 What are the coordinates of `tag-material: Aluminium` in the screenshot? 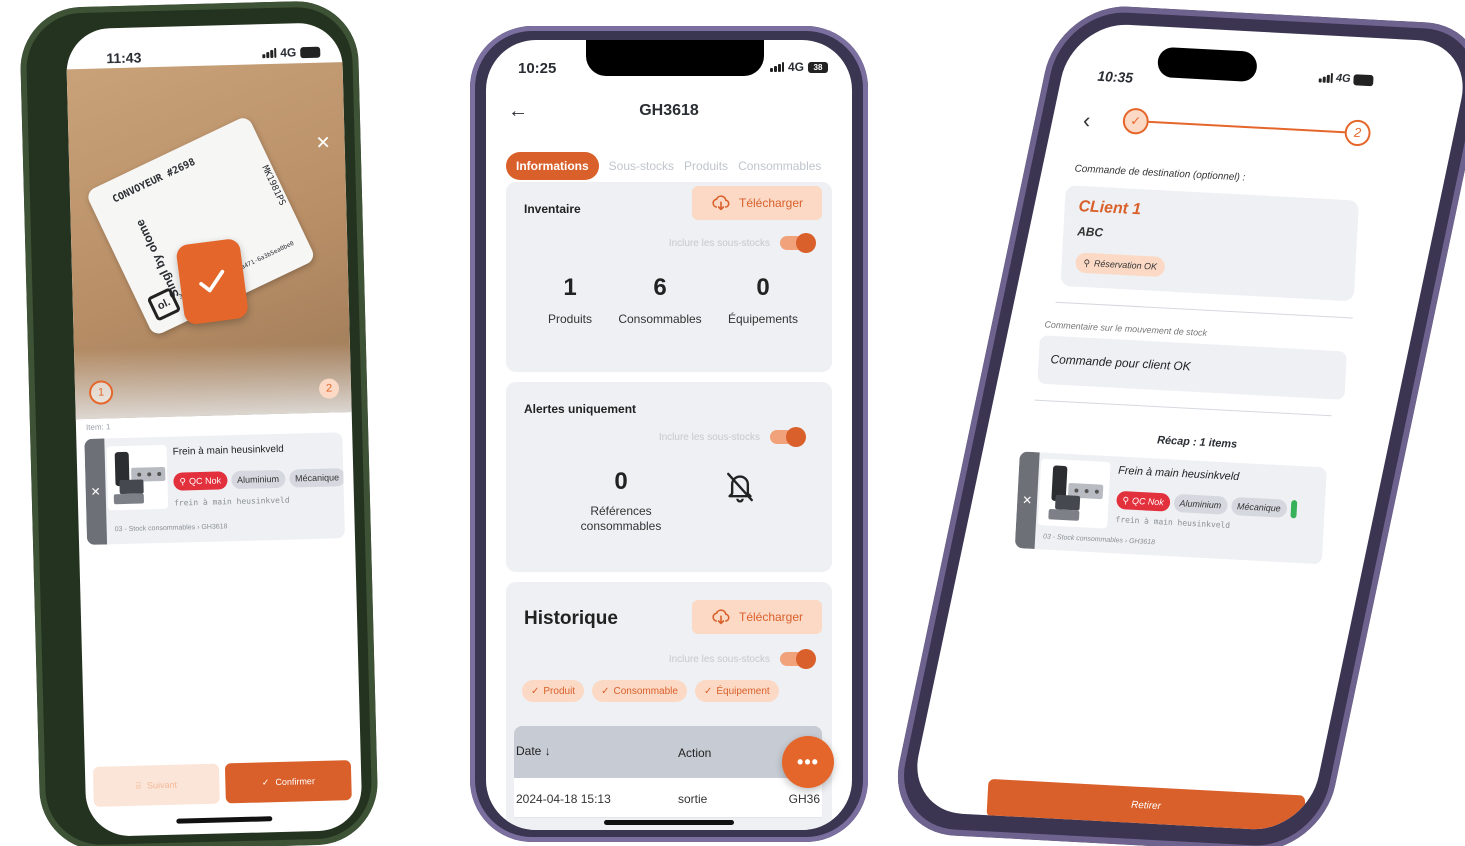 It's located at (1200, 504).